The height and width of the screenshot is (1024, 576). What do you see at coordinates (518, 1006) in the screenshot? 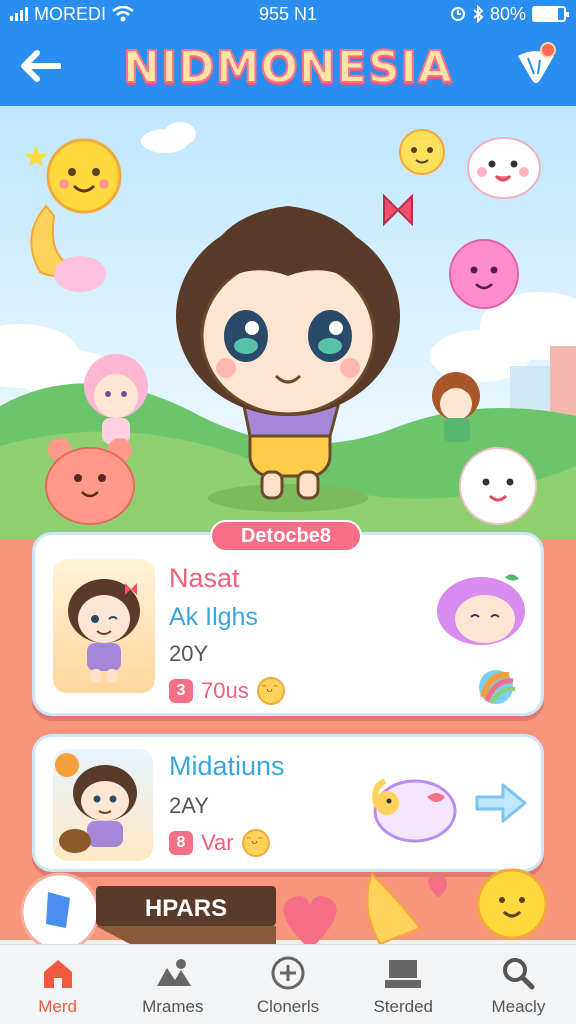
I see `nav-label: Meacly` at bounding box center [518, 1006].